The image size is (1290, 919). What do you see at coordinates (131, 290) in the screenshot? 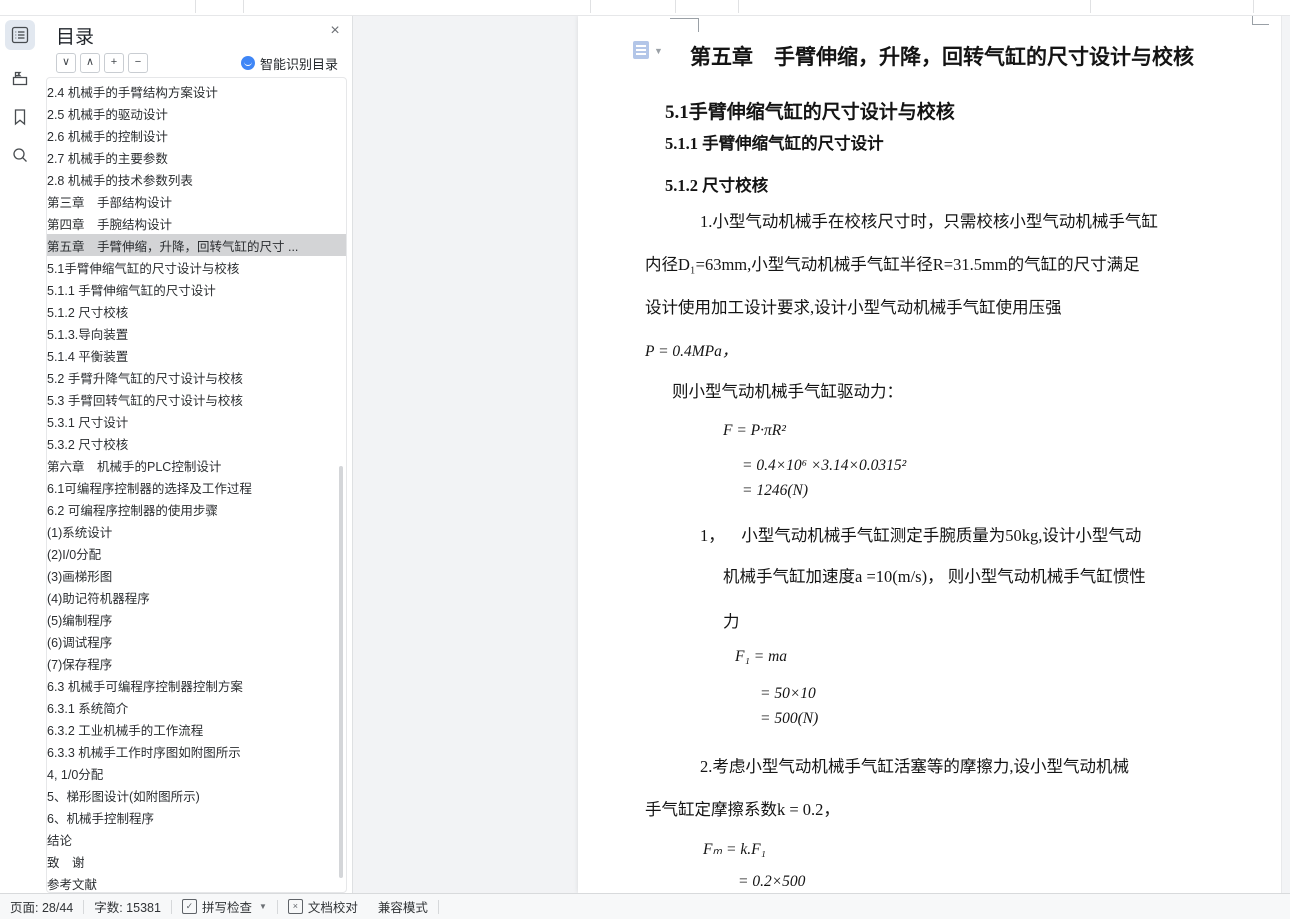
I see `toc-item-label: 5.1.1 手臂伸缩气缸的尺寸设计` at bounding box center [131, 290].